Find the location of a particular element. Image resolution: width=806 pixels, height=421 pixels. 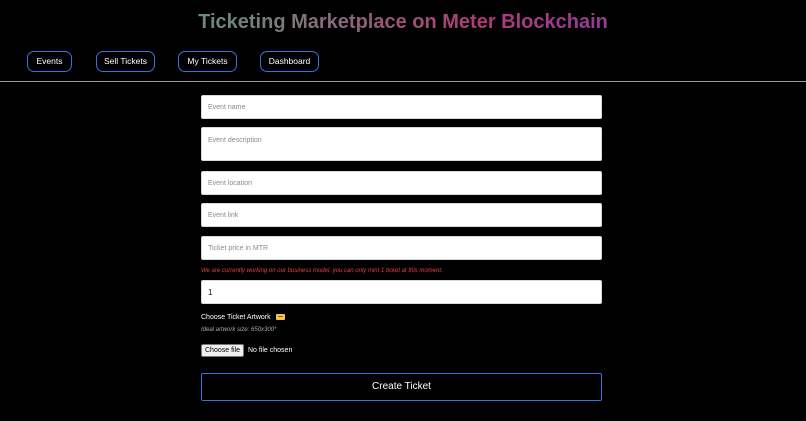

artwork-label-text: Choose Ticket Artwork is located at coordinates (236, 317).